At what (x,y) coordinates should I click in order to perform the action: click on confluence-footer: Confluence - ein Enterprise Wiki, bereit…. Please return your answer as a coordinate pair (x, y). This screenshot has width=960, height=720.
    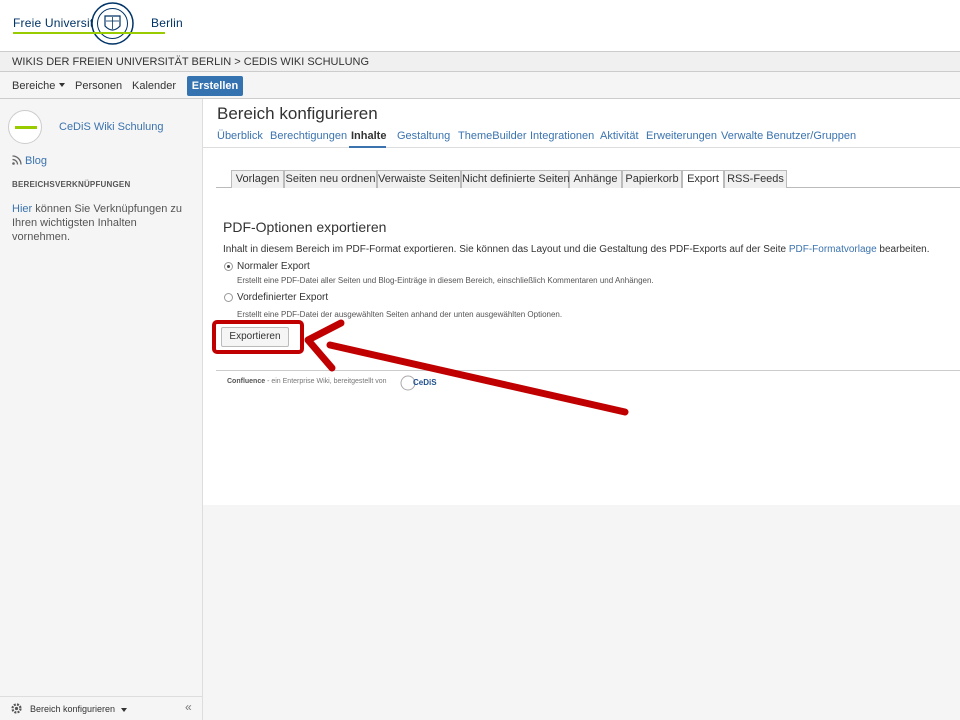
    Looking at the image, I should click on (307, 381).